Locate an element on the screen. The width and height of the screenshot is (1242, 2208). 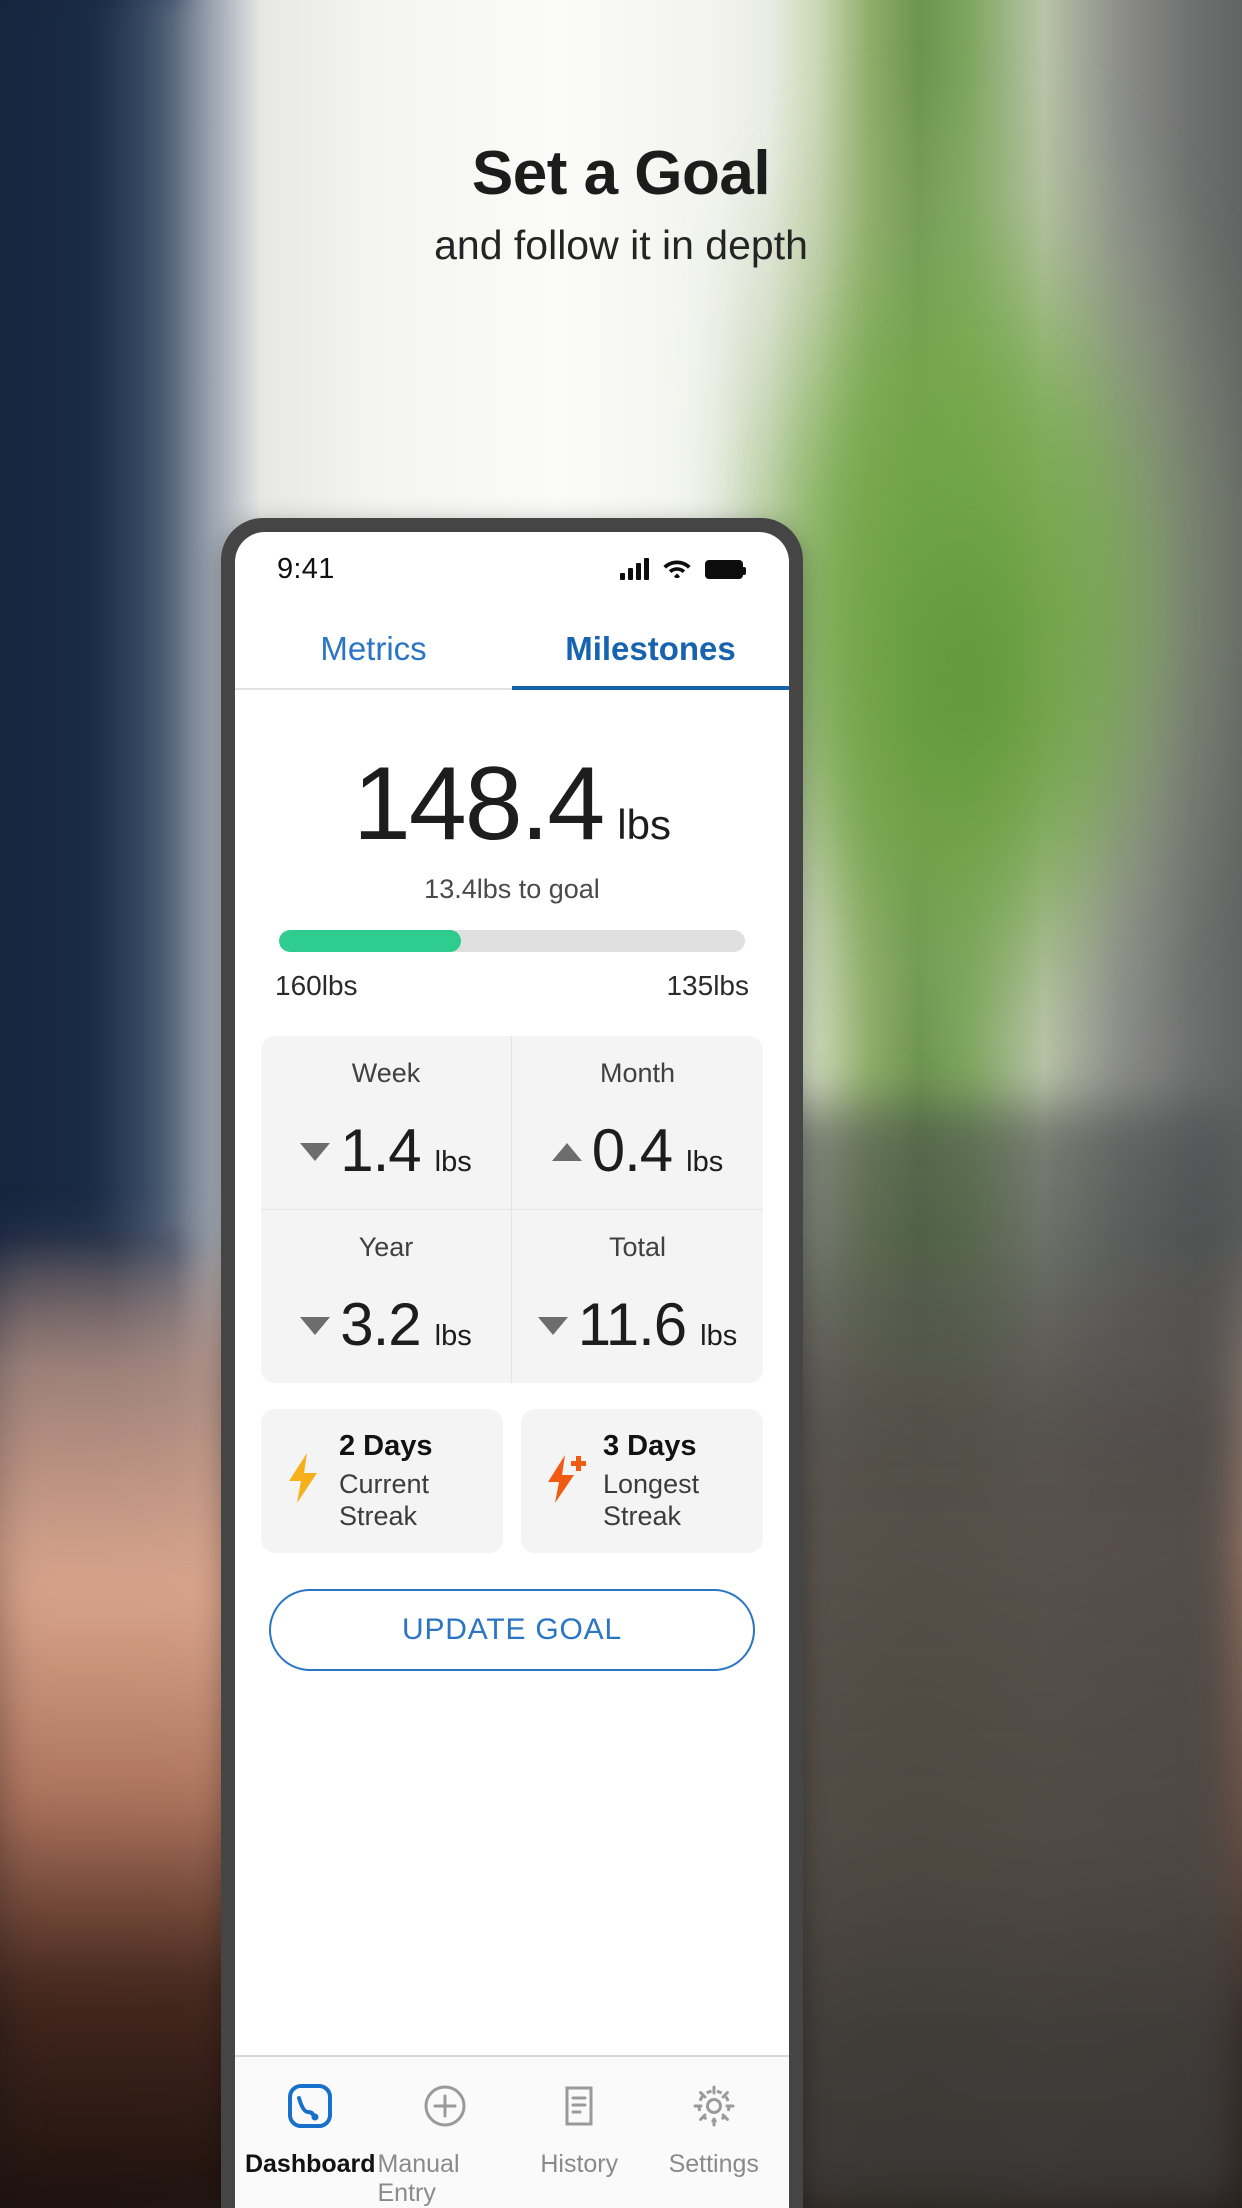
tab-bar: Metrics Milestones is located at coordinates (512, 648).